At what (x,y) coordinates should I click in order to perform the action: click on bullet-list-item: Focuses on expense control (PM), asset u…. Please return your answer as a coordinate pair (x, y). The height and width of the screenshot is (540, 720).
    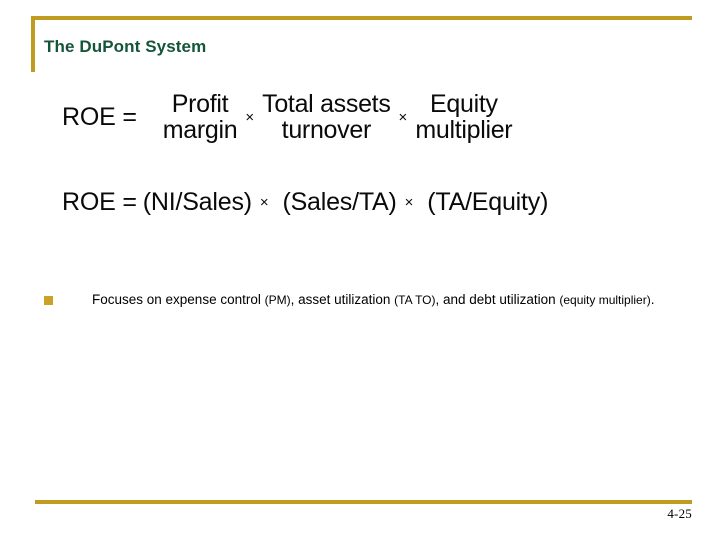
    Looking at the image, I should click on (354, 300).